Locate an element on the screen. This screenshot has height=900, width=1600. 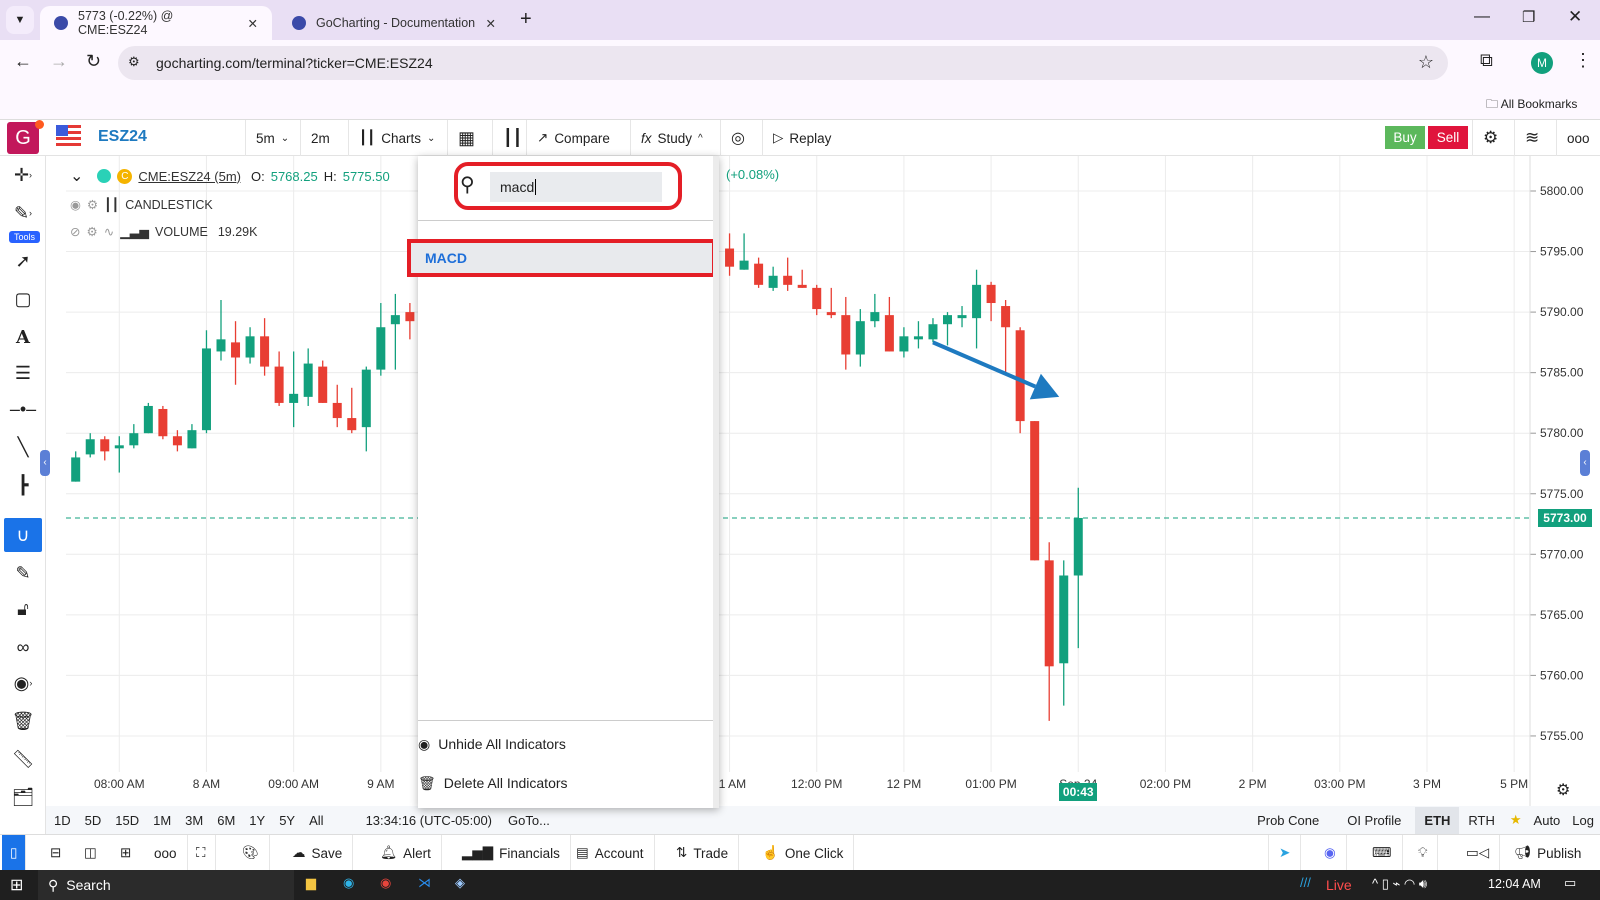
x-tick-label: 09:00 AM is located at coordinates (293, 784).